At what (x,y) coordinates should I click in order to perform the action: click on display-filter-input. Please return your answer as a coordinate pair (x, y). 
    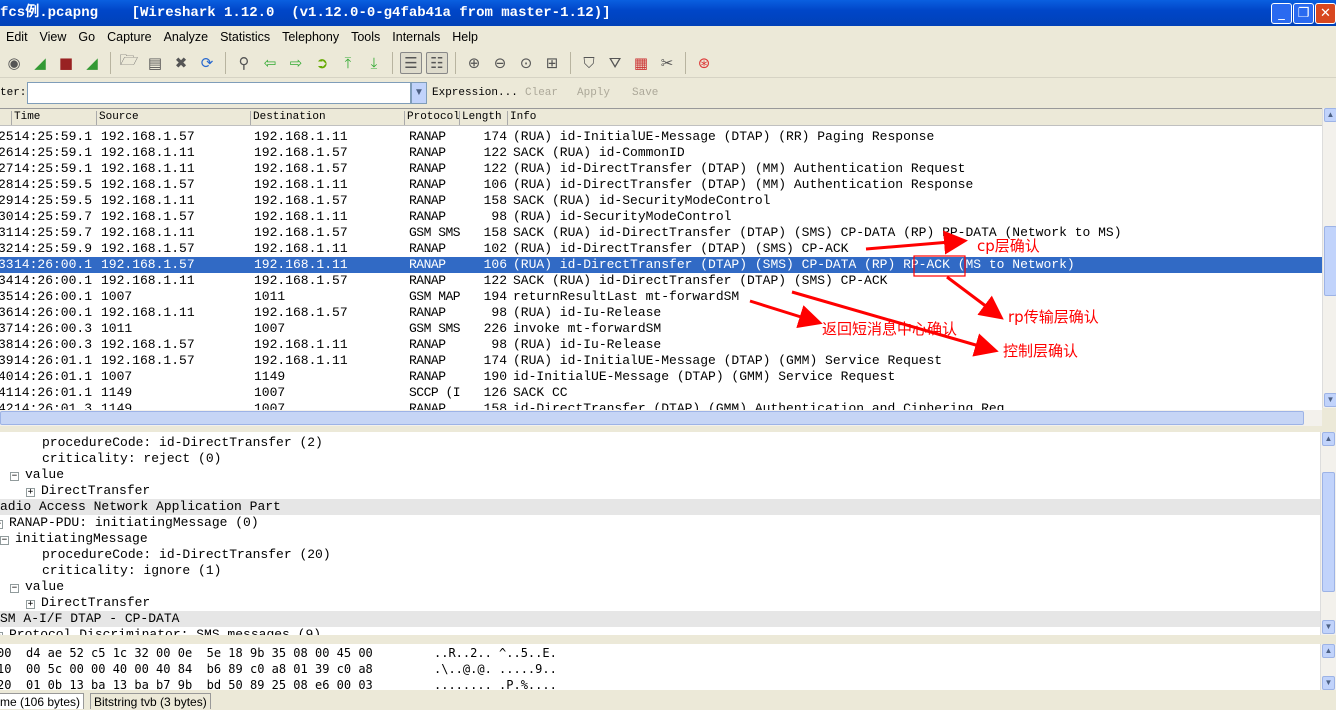
    Looking at the image, I should click on (219, 93).